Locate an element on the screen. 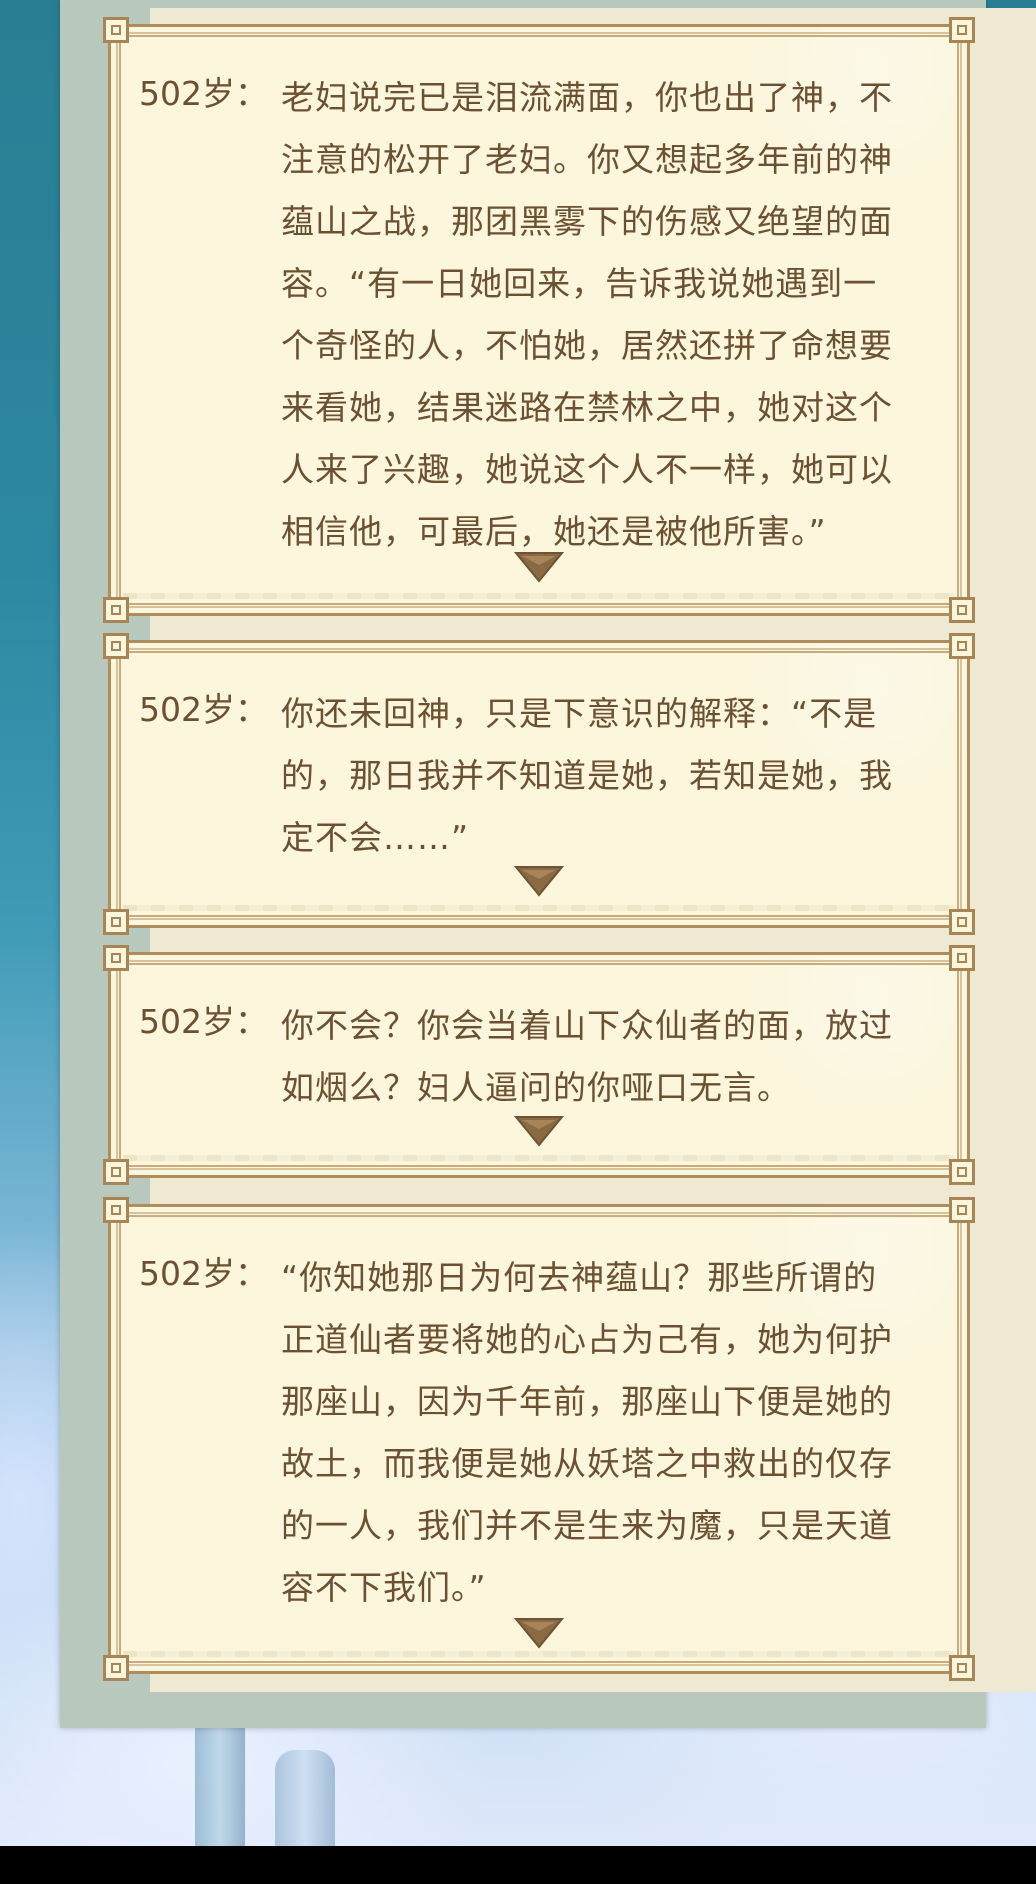  entry-line: 注意的松开了老妇。你又想起多年前的神 is located at coordinates (587, 159).